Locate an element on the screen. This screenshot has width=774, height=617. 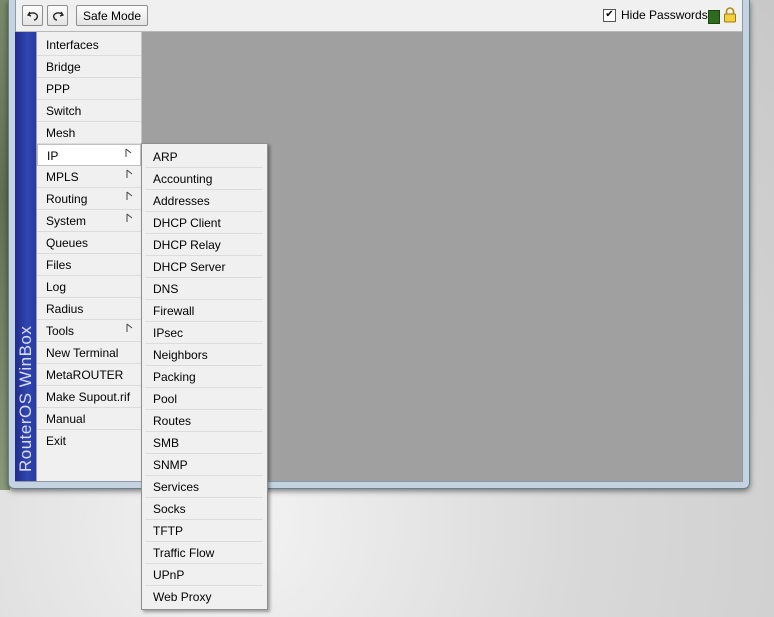
submenu-item-dhcp-server: DHCP Server is located at coordinates (204, 267).